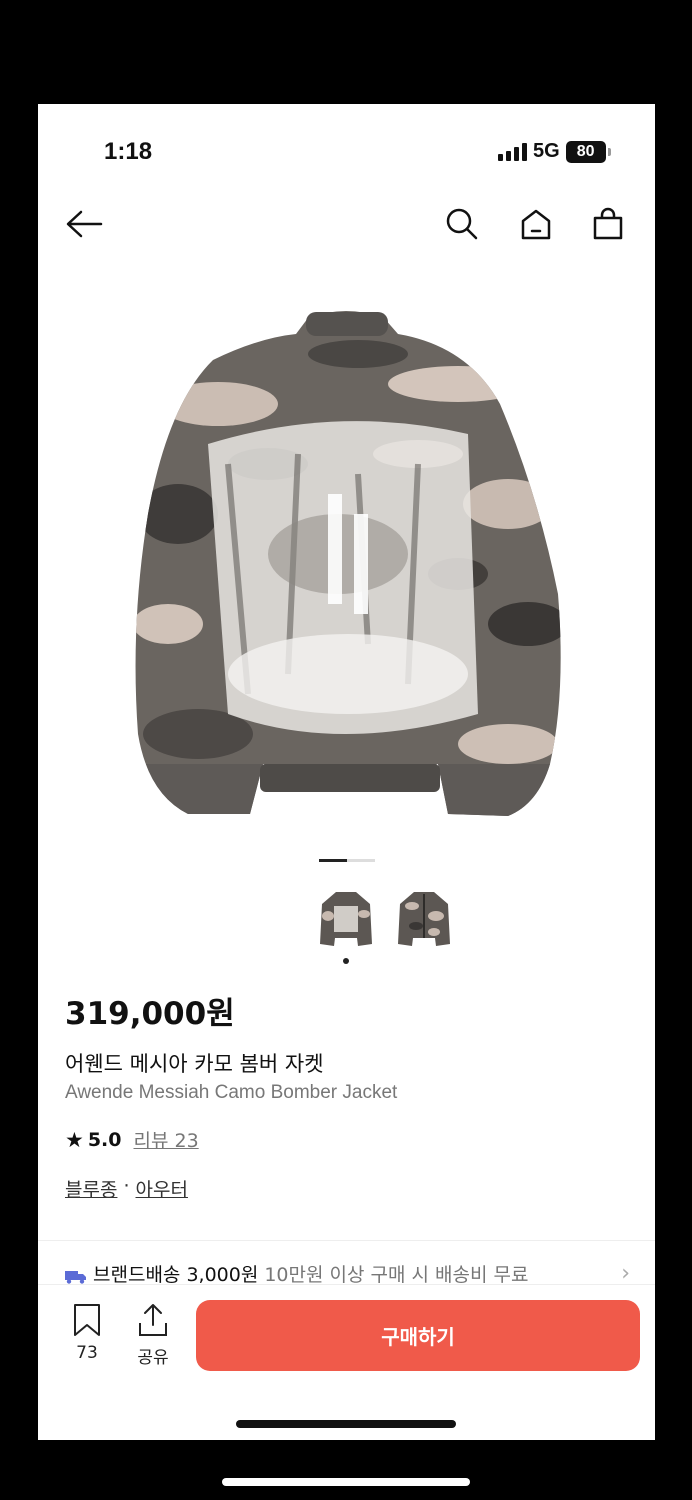 The image size is (692, 1500). I want to click on thumbnail-back, so click(346, 919).